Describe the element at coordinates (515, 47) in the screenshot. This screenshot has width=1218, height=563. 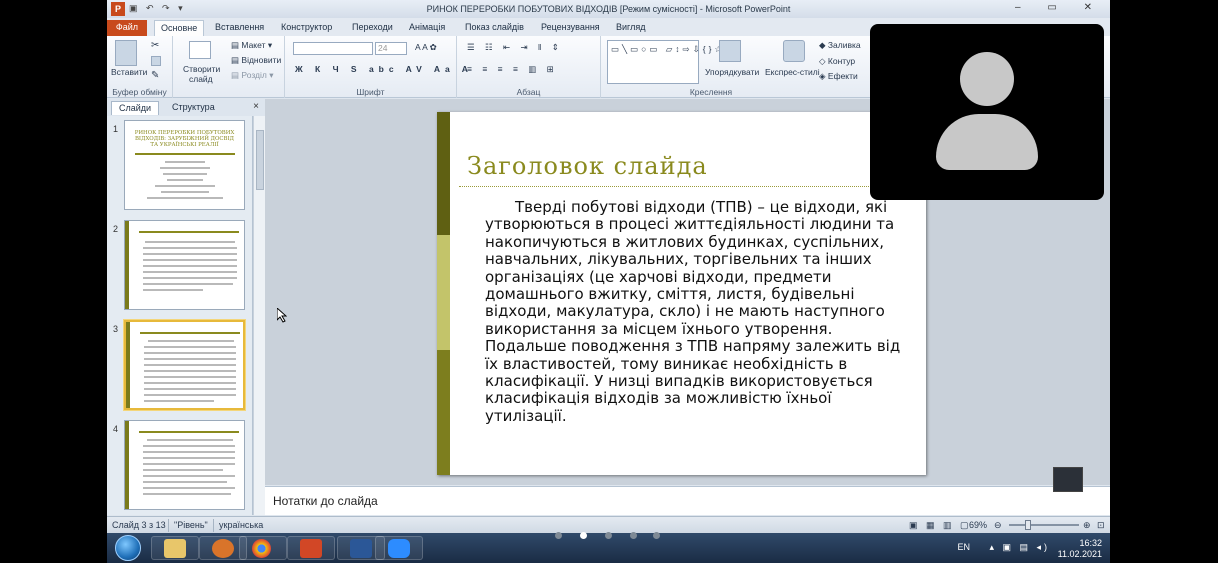
I see `list-buttons: ☰ ☷ ⇤ ⇥ ‖ ⇕` at that location.